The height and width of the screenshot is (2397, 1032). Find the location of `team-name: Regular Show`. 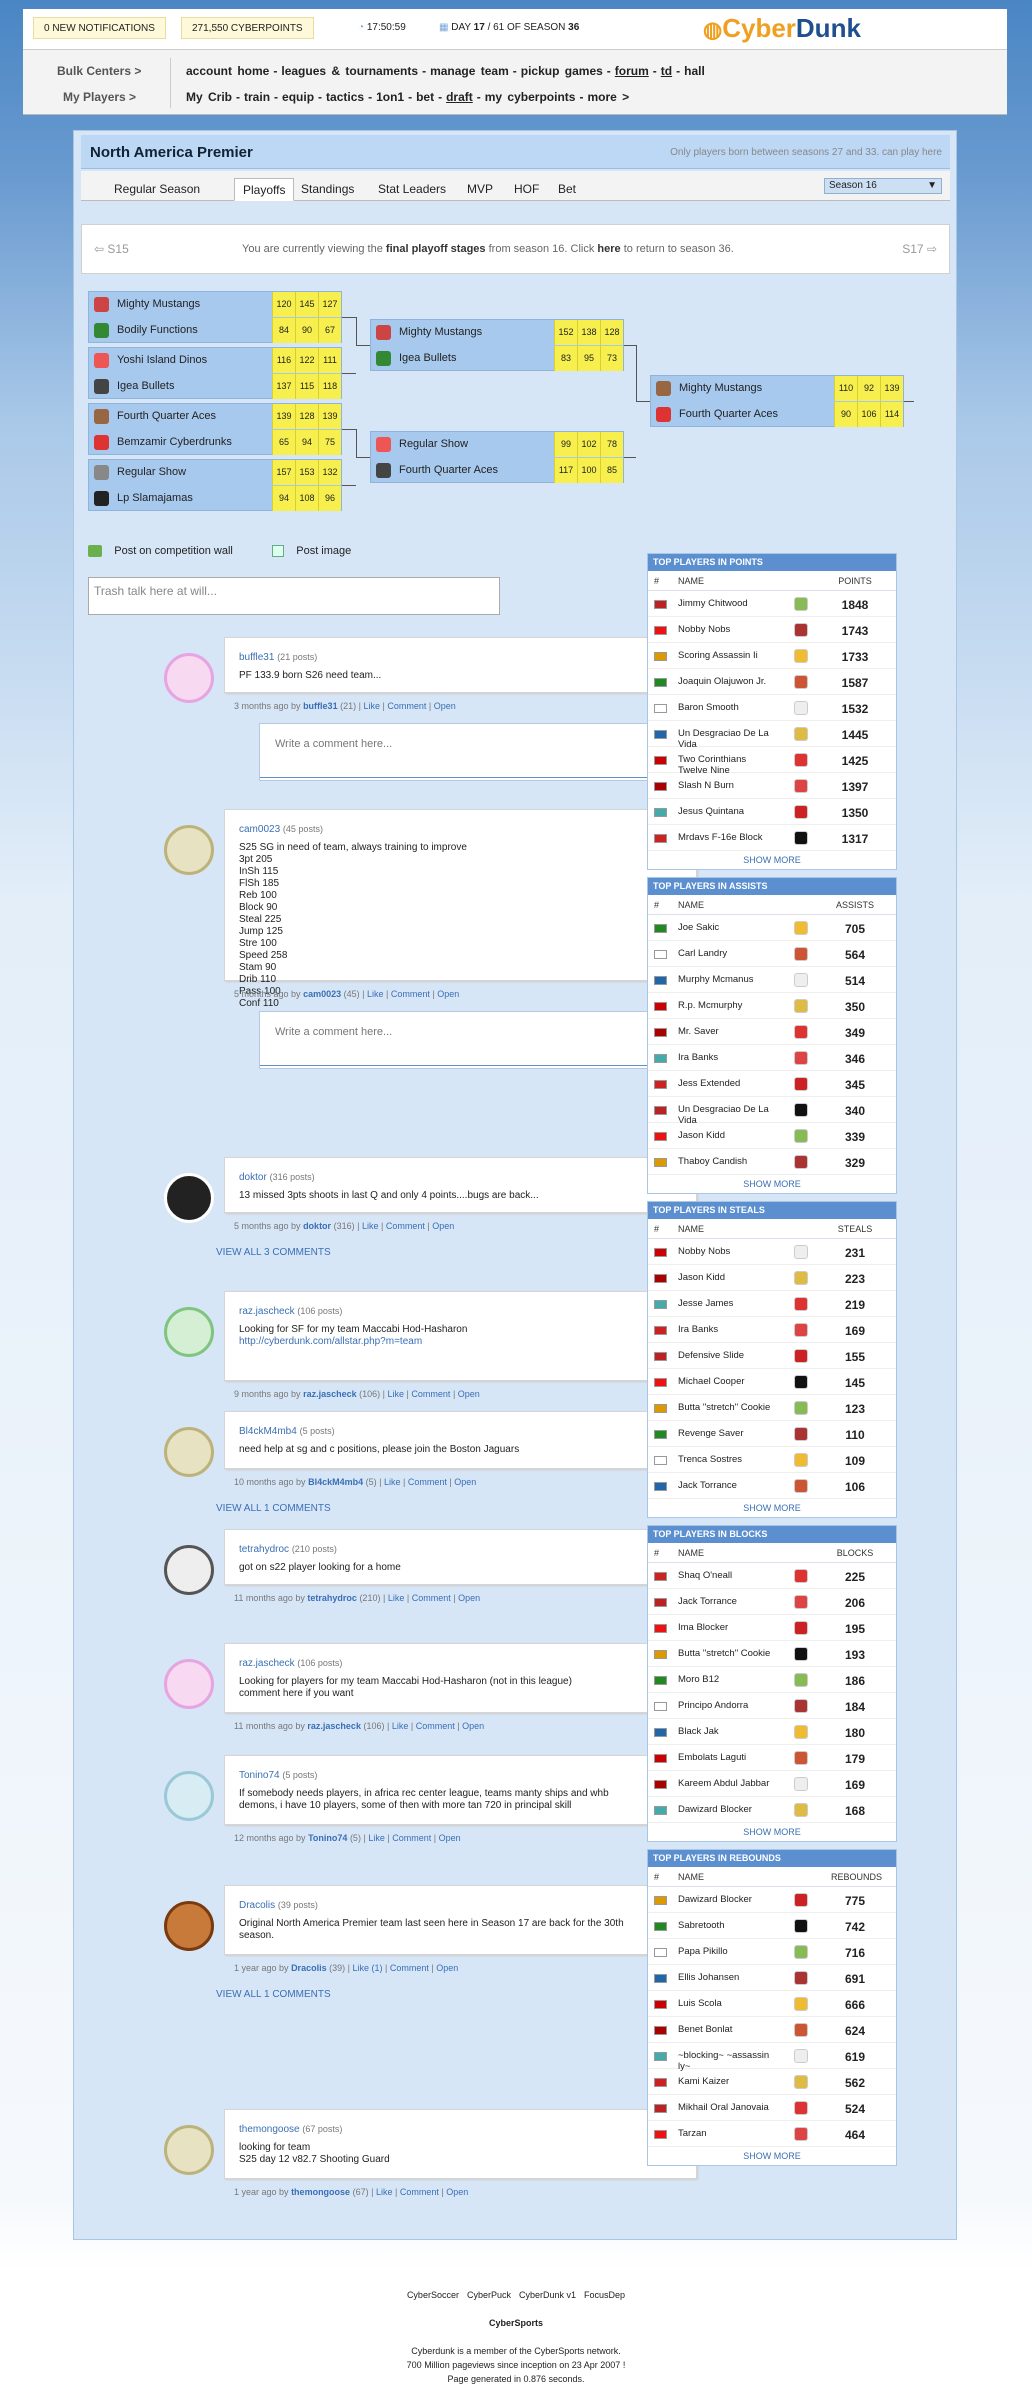

team-name: Regular Show is located at coordinates (433, 444).